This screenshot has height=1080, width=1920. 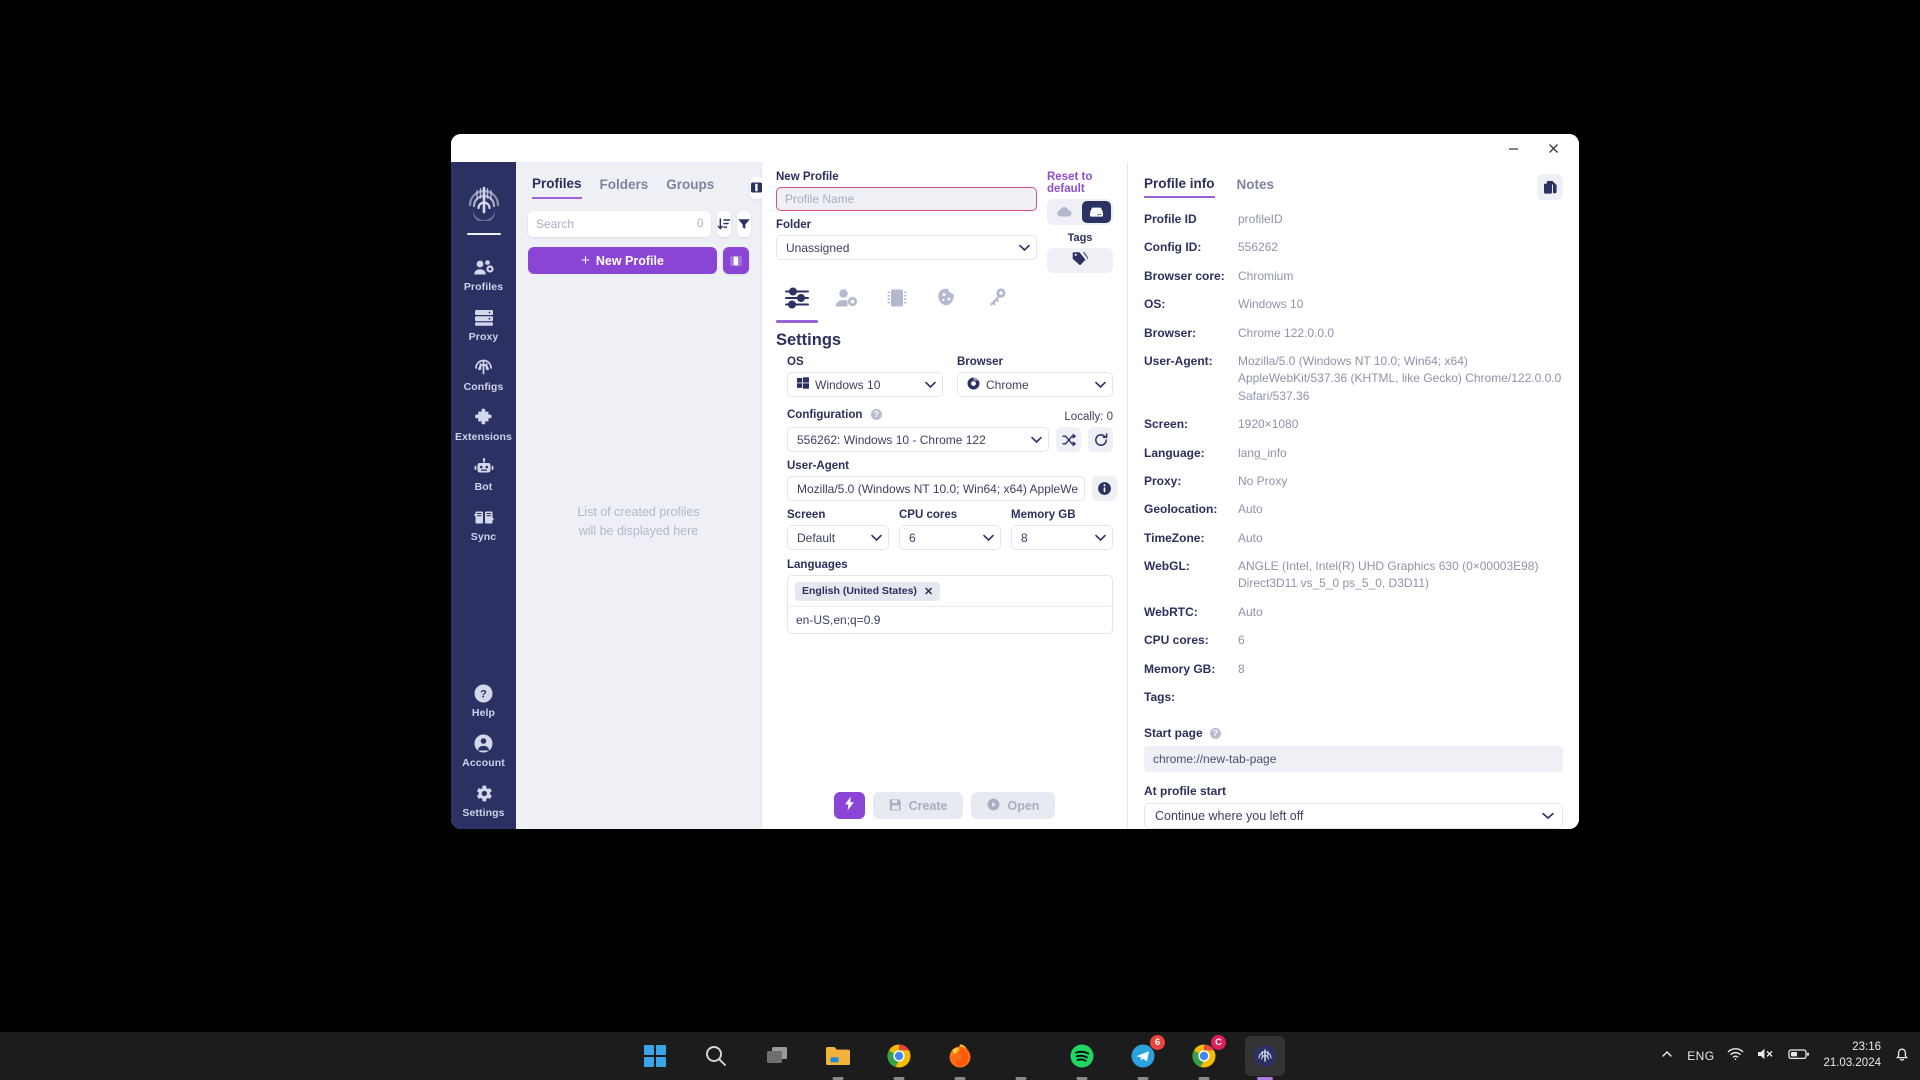 I want to click on sidebar-item-label: Extensions, so click(x=483, y=437).